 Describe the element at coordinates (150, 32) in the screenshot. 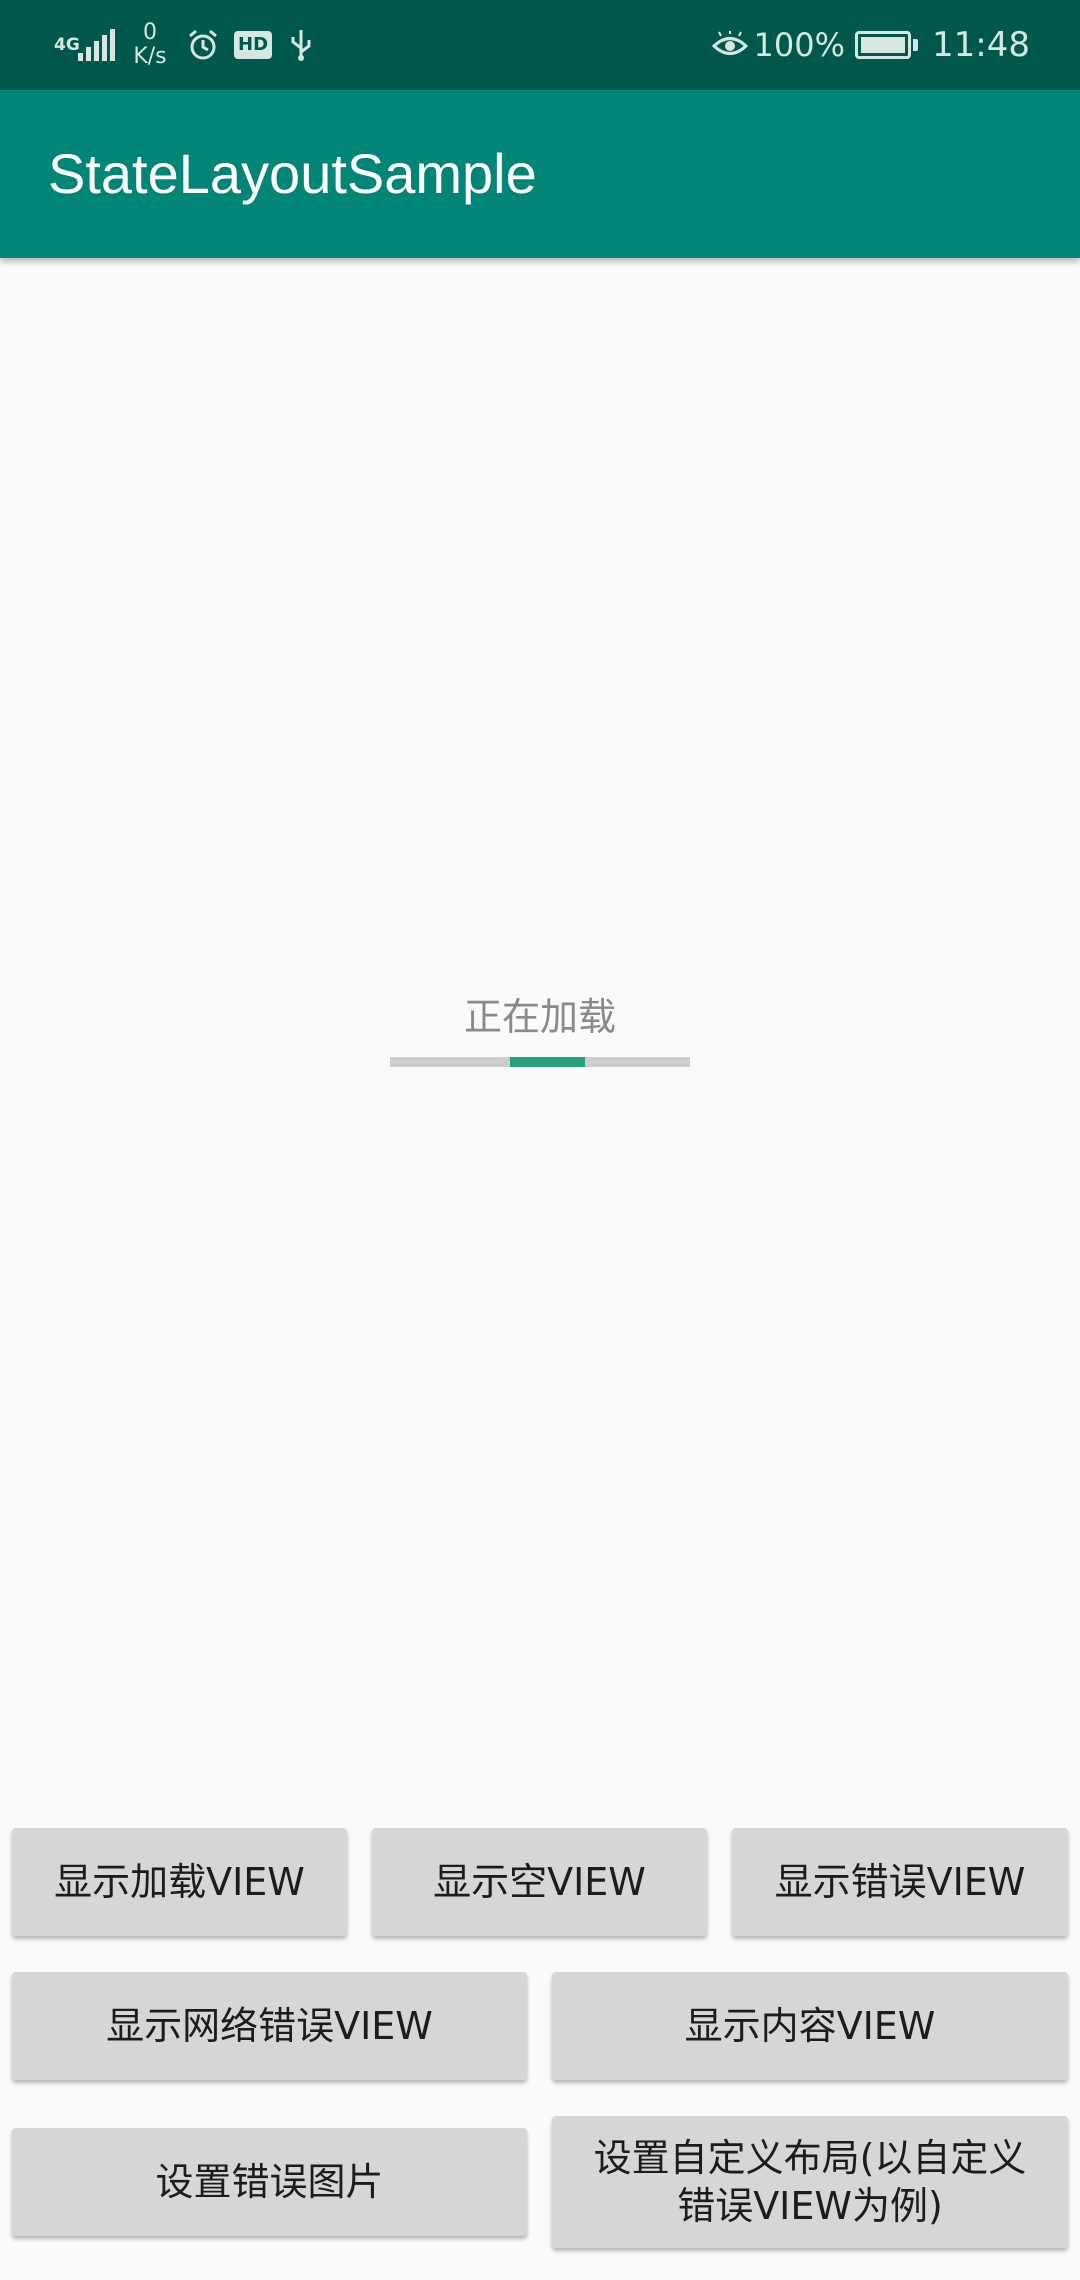

I see `net-speed-value: 0` at that location.